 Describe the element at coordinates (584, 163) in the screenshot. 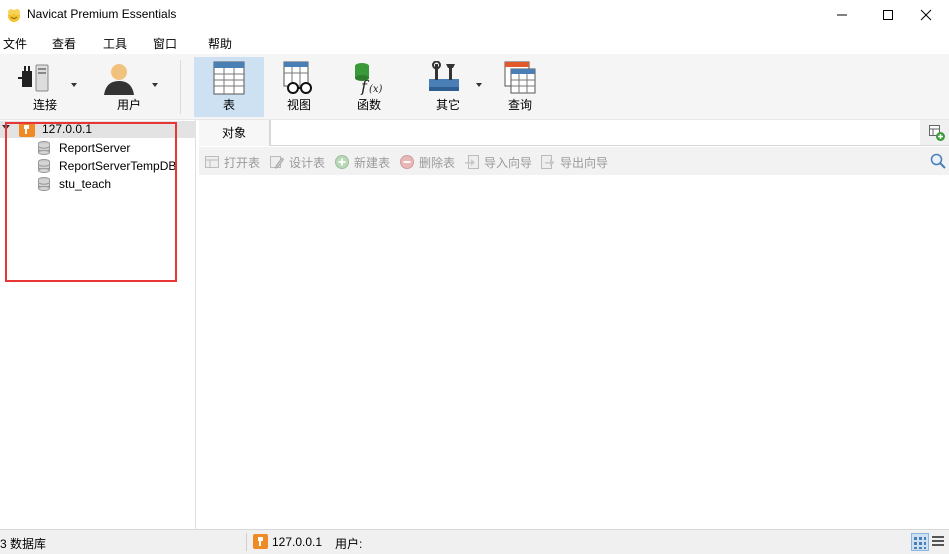

I see `export-wizard-label: 导出向导` at that location.